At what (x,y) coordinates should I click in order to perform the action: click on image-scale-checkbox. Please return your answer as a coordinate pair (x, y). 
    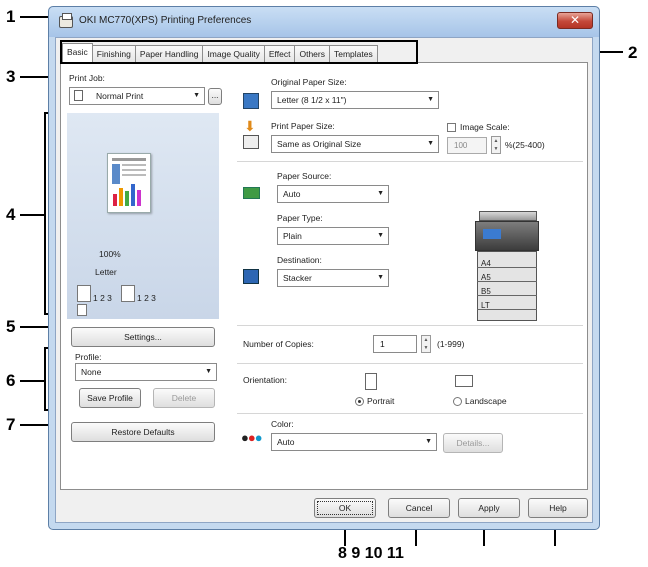
    Looking at the image, I should click on (451, 127).